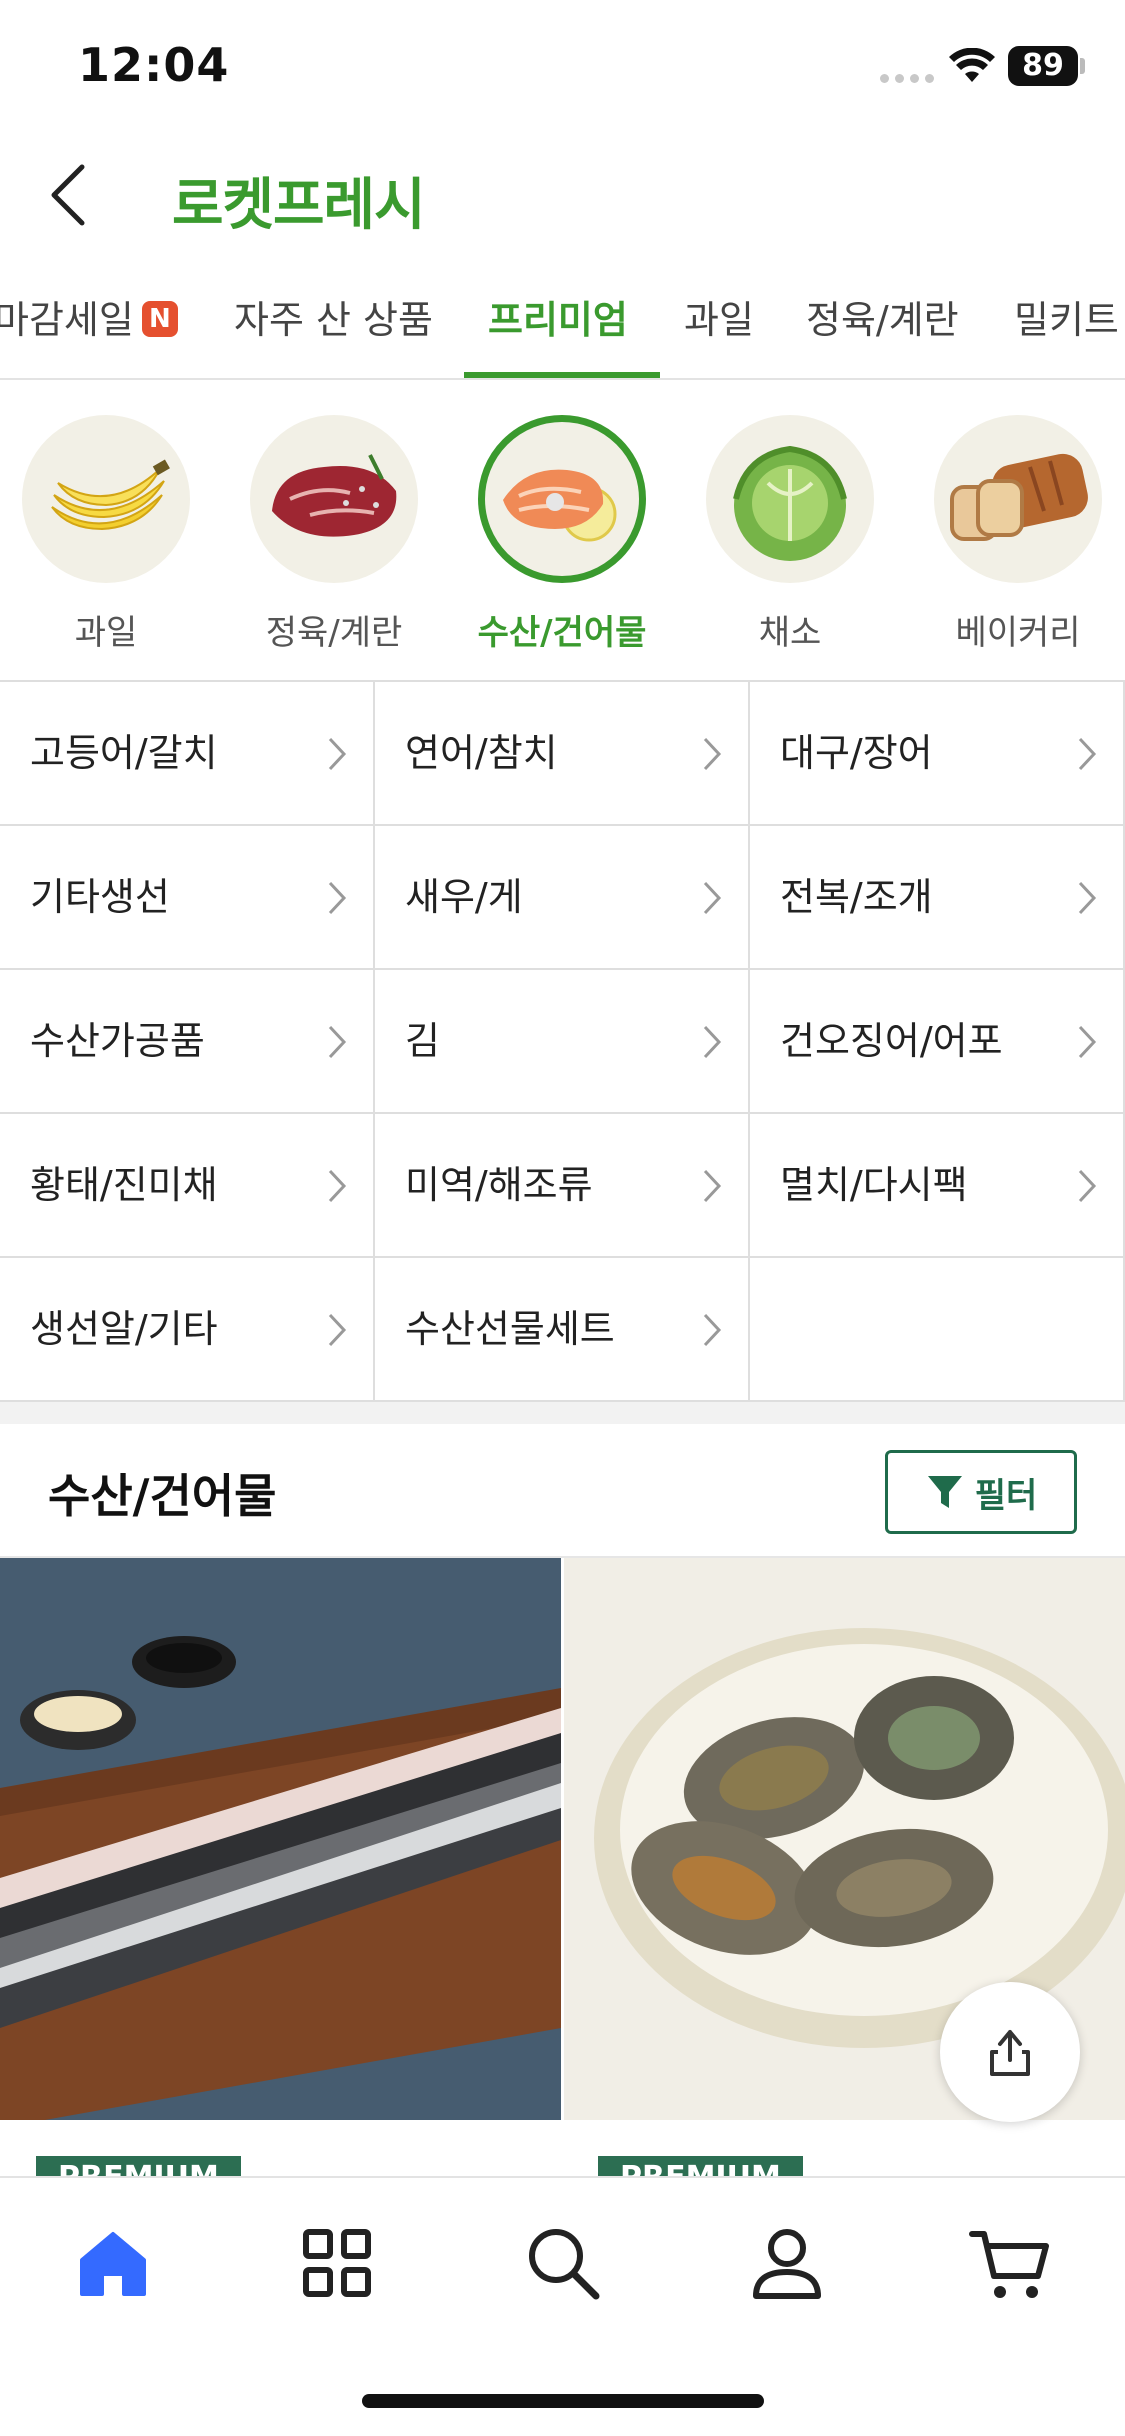 The height and width of the screenshot is (2436, 1125). What do you see at coordinates (562, 1413) in the screenshot?
I see `section-divider` at bounding box center [562, 1413].